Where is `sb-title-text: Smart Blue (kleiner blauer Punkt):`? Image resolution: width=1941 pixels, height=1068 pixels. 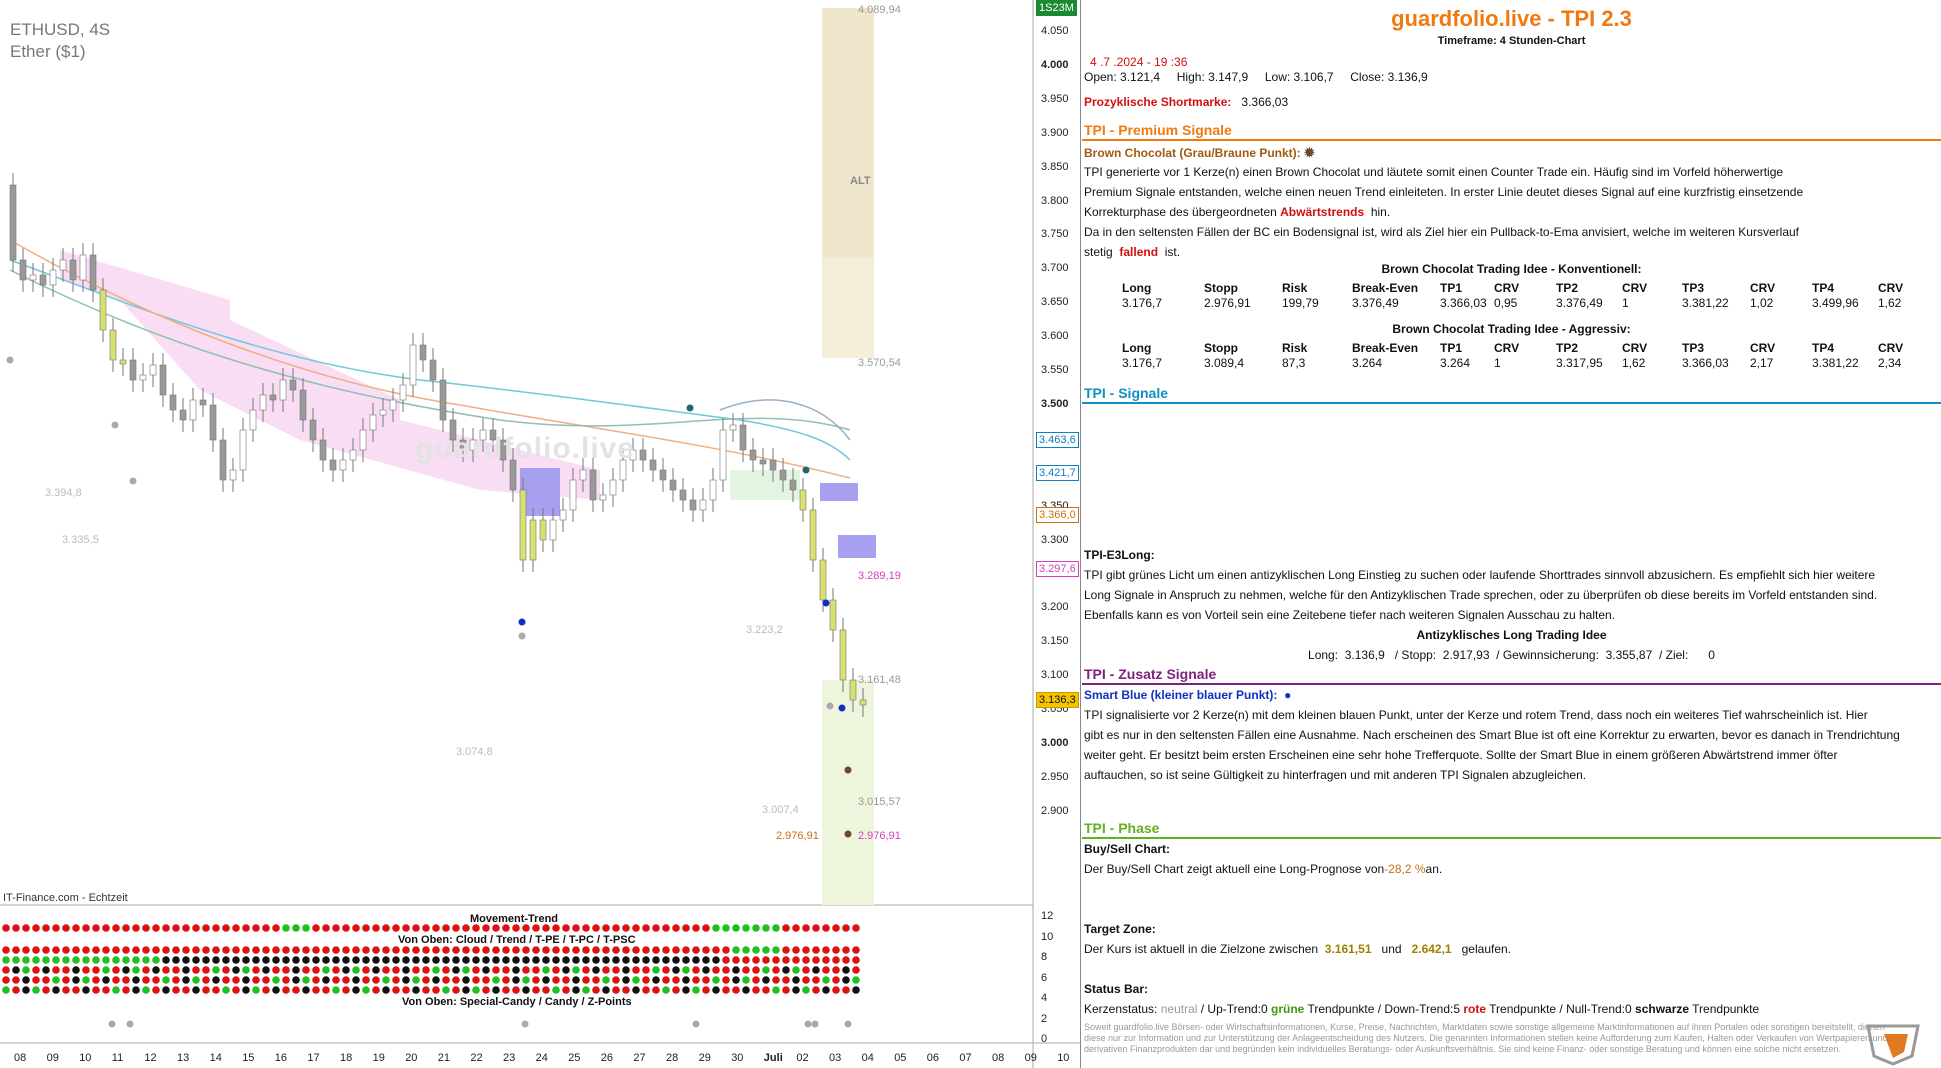 sb-title-text: Smart Blue (kleiner blauer Punkt): is located at coordinates (1181, 695).